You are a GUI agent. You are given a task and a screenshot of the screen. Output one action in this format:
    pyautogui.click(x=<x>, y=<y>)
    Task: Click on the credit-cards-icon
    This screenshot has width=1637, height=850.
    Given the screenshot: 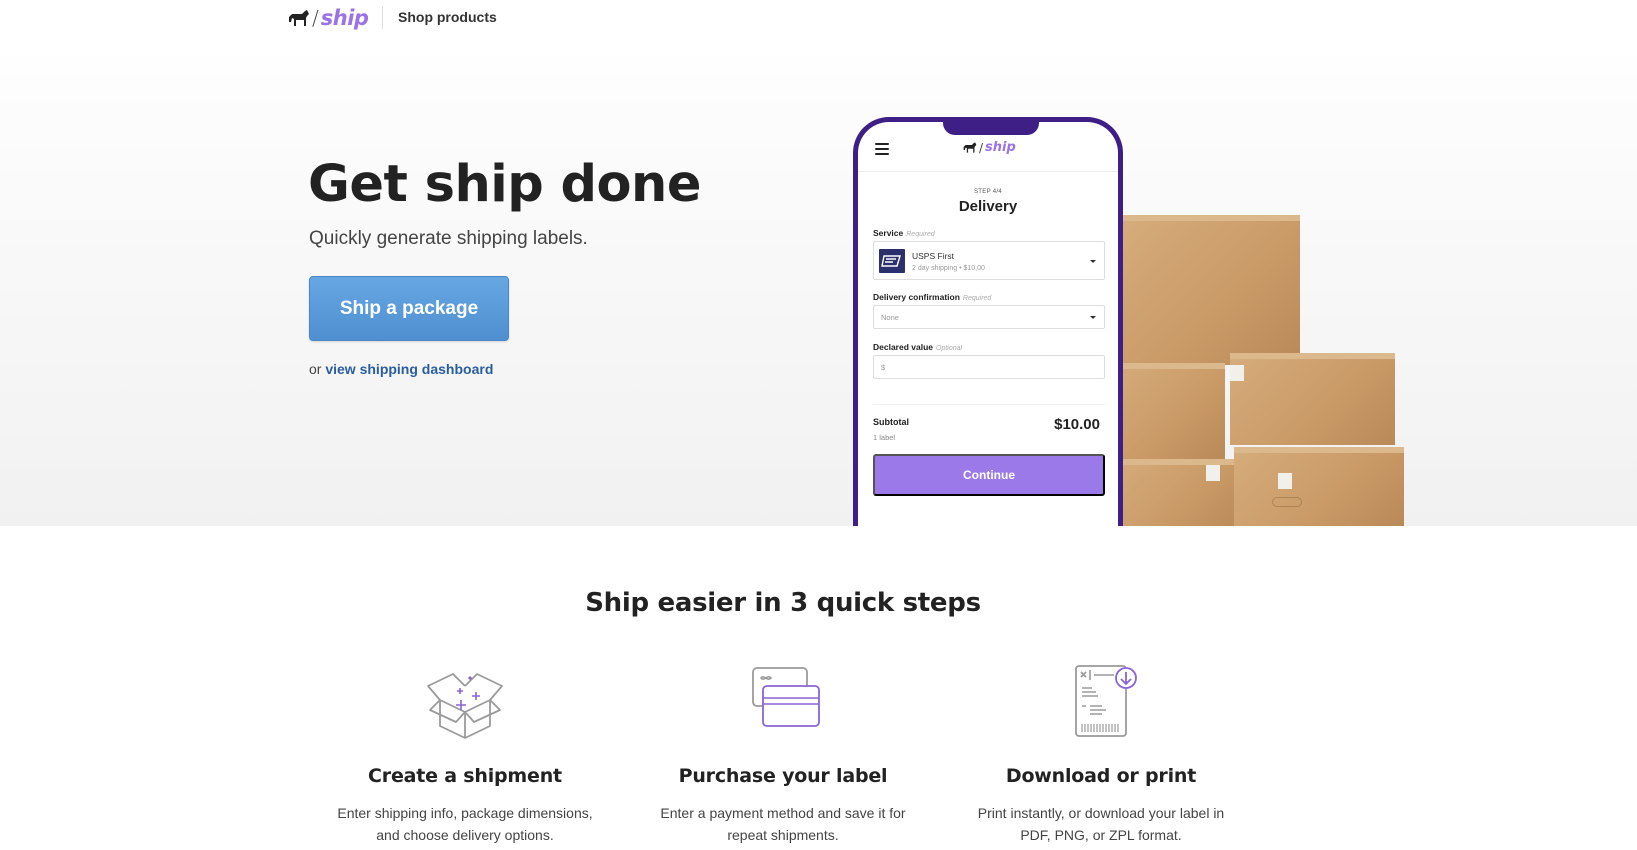 What is the action you would take?
    pyautogui.click(x=786, y=697)
    